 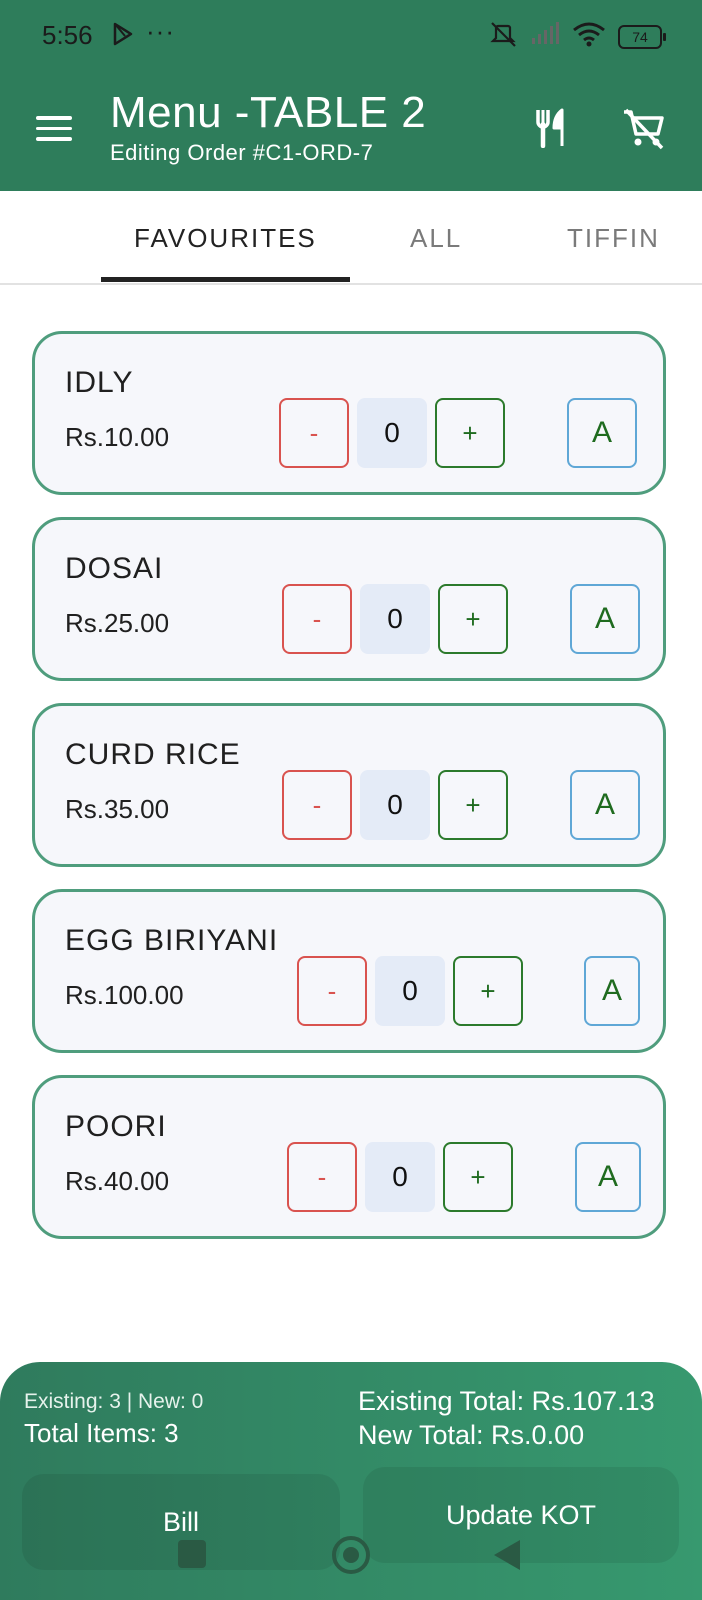 I want to click on status-overflow: ···, so click(x=160, y=31).